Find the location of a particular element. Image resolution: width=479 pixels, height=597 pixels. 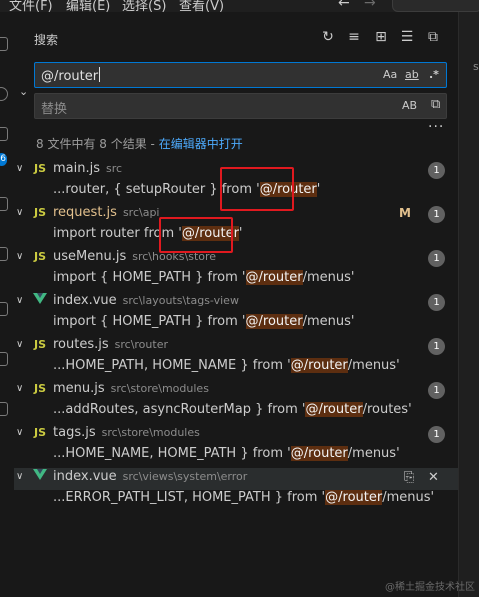

file-row-usemenu-js: ∨ JS useMenu.js src\hooks\store 1 is located at coordinates (236, 259).